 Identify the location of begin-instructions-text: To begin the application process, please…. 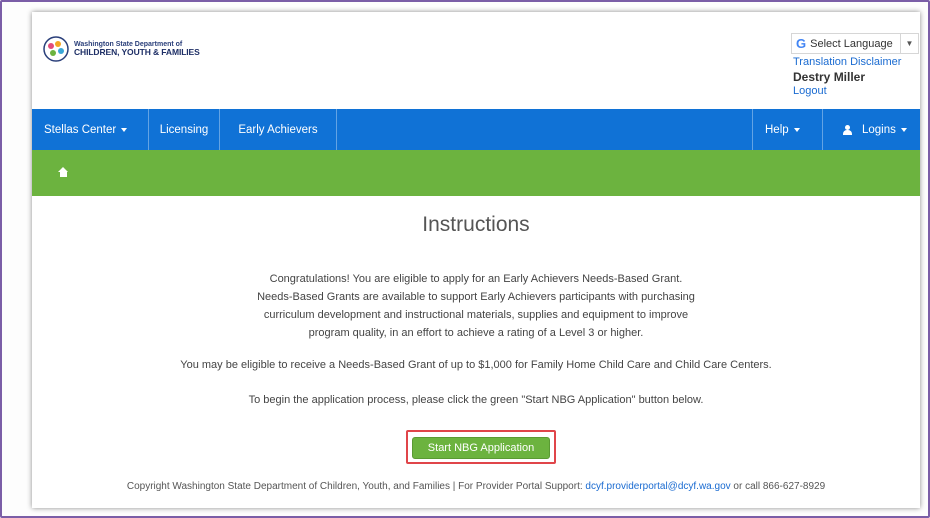
(476, 400).